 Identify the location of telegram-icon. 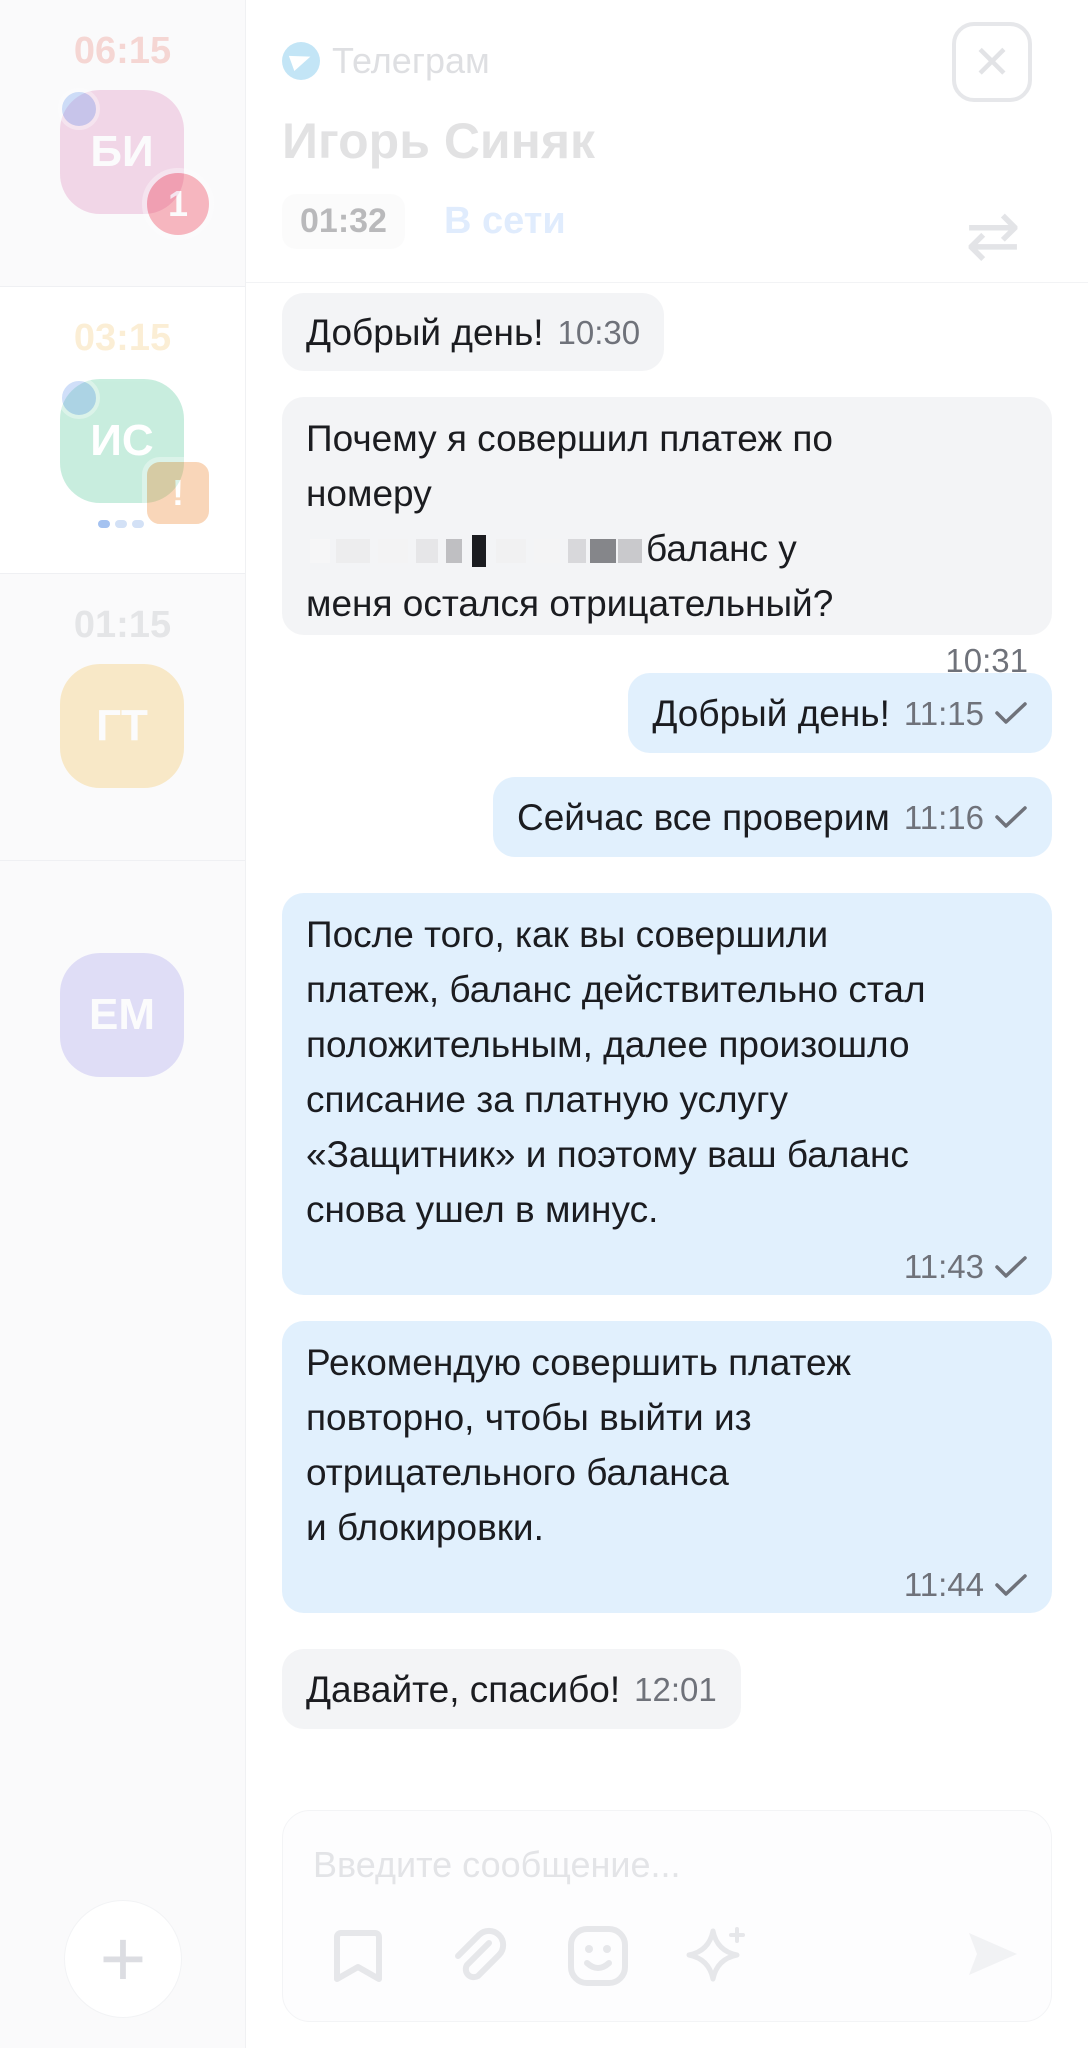
(301, 61).